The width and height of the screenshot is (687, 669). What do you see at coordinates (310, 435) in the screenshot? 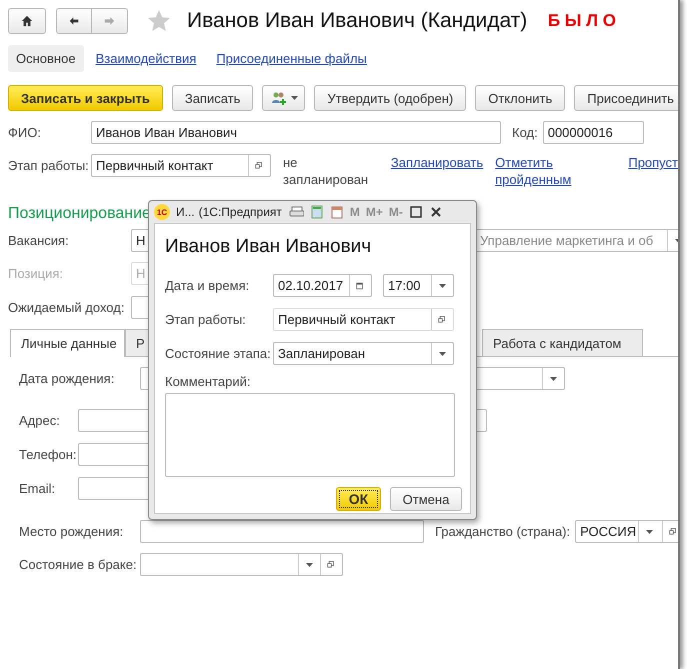
I see `comment-field` at bounding box center [310, 435].